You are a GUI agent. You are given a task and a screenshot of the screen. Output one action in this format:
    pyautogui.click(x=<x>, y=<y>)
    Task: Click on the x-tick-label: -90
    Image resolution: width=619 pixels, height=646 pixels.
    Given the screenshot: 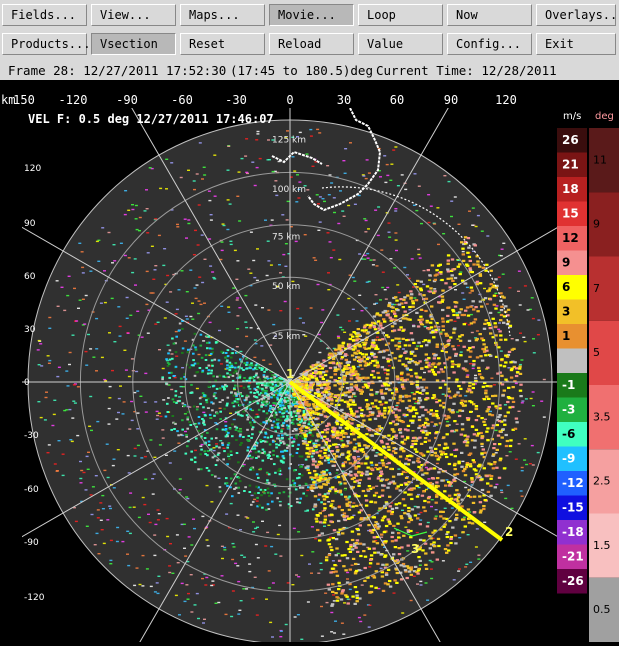 What is the action you would take?
    pyautogui.click(x=127, y=100)
    